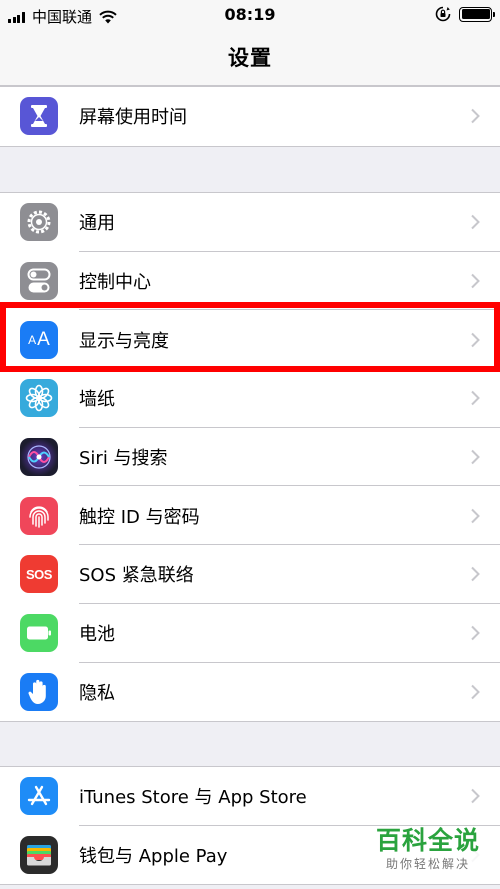 This screenshot has height=889, width=500. I want to click on watermark: 百科全说 助你轻松解决, so click(428, 849).